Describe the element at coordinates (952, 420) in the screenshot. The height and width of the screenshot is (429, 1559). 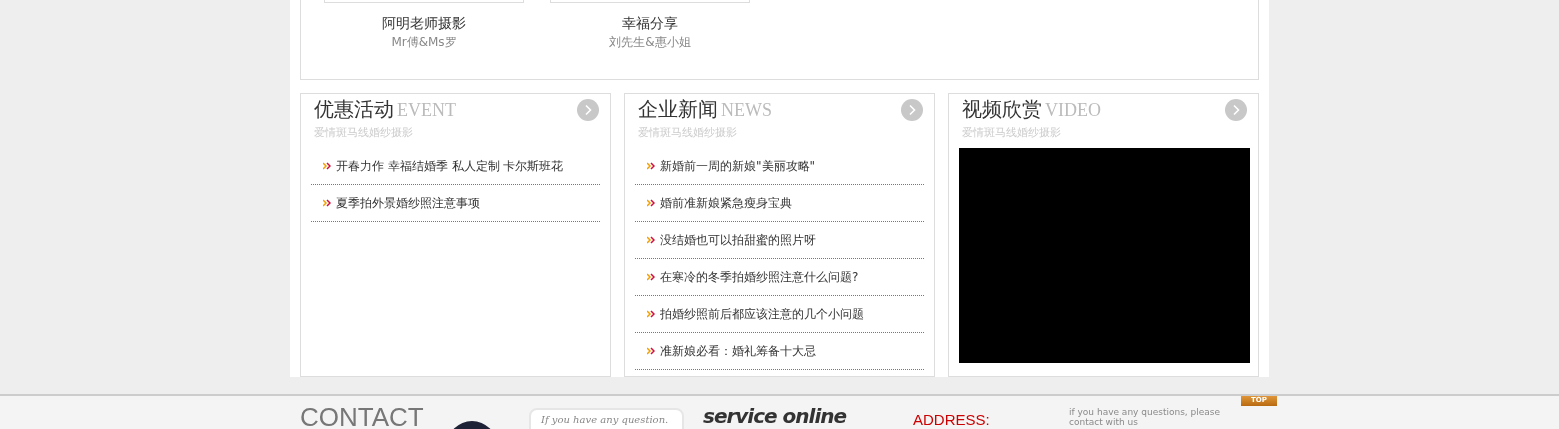
I see `address-label: ADDRESS:` at that location.